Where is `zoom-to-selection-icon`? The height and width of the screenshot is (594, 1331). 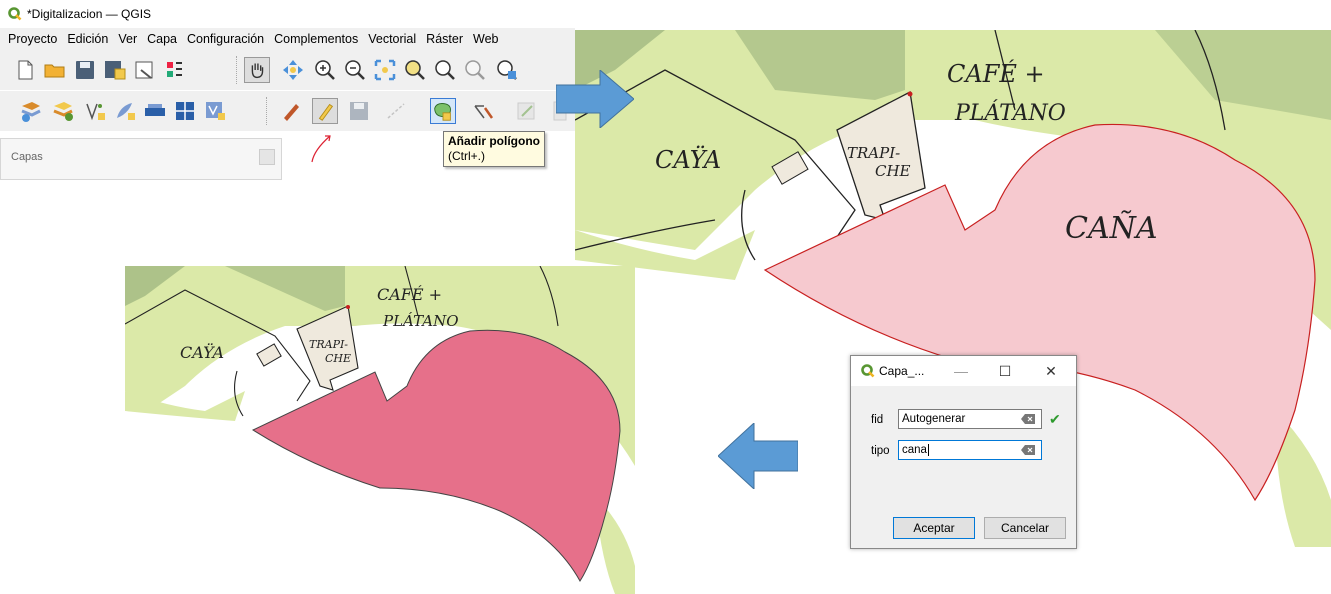 zoom-to-selection-icon is located at coordinates (415, 70).